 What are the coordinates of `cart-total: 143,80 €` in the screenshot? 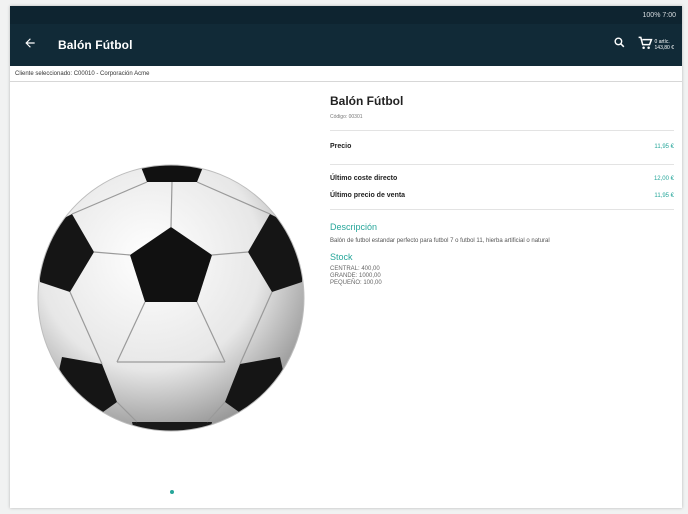 It's located at (664, 48).